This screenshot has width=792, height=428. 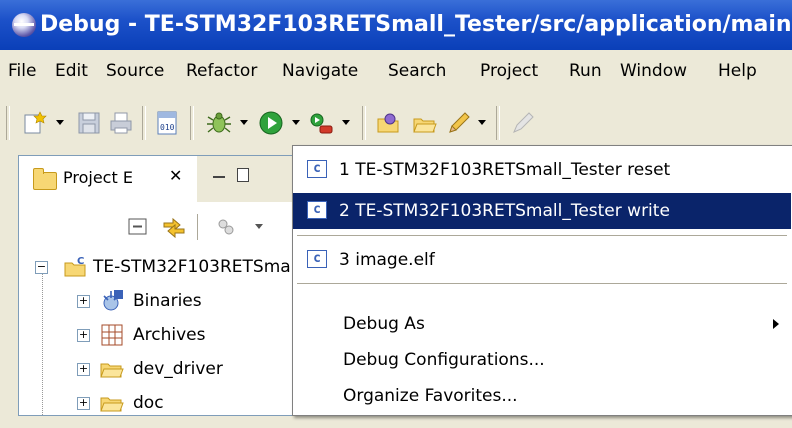 What do you see at coordinates (175, 175) in the screenshot?
I see `close-icon: ✕` at bounding box center [175, 175].